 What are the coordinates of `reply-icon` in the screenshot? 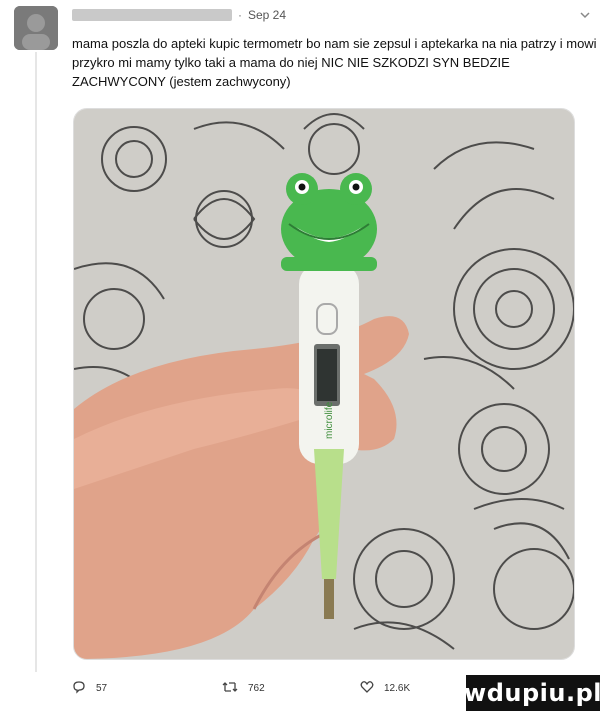 It's located at (79, 688).